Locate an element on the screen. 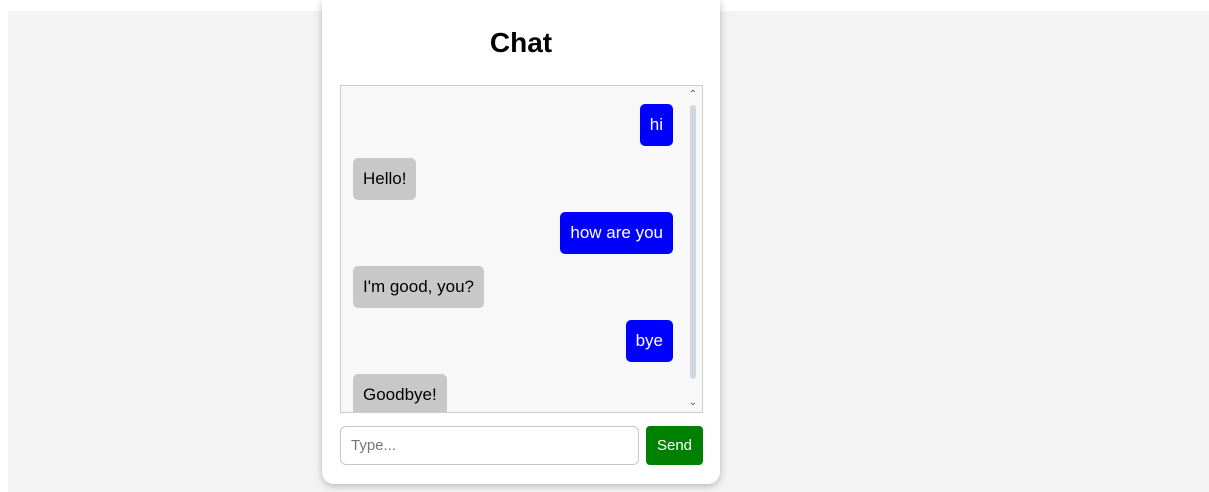 Image resolution: width=1209 pixels, height=492 pixels. chevron-down-icon: ⌄ is located at coordinates (693, 403).